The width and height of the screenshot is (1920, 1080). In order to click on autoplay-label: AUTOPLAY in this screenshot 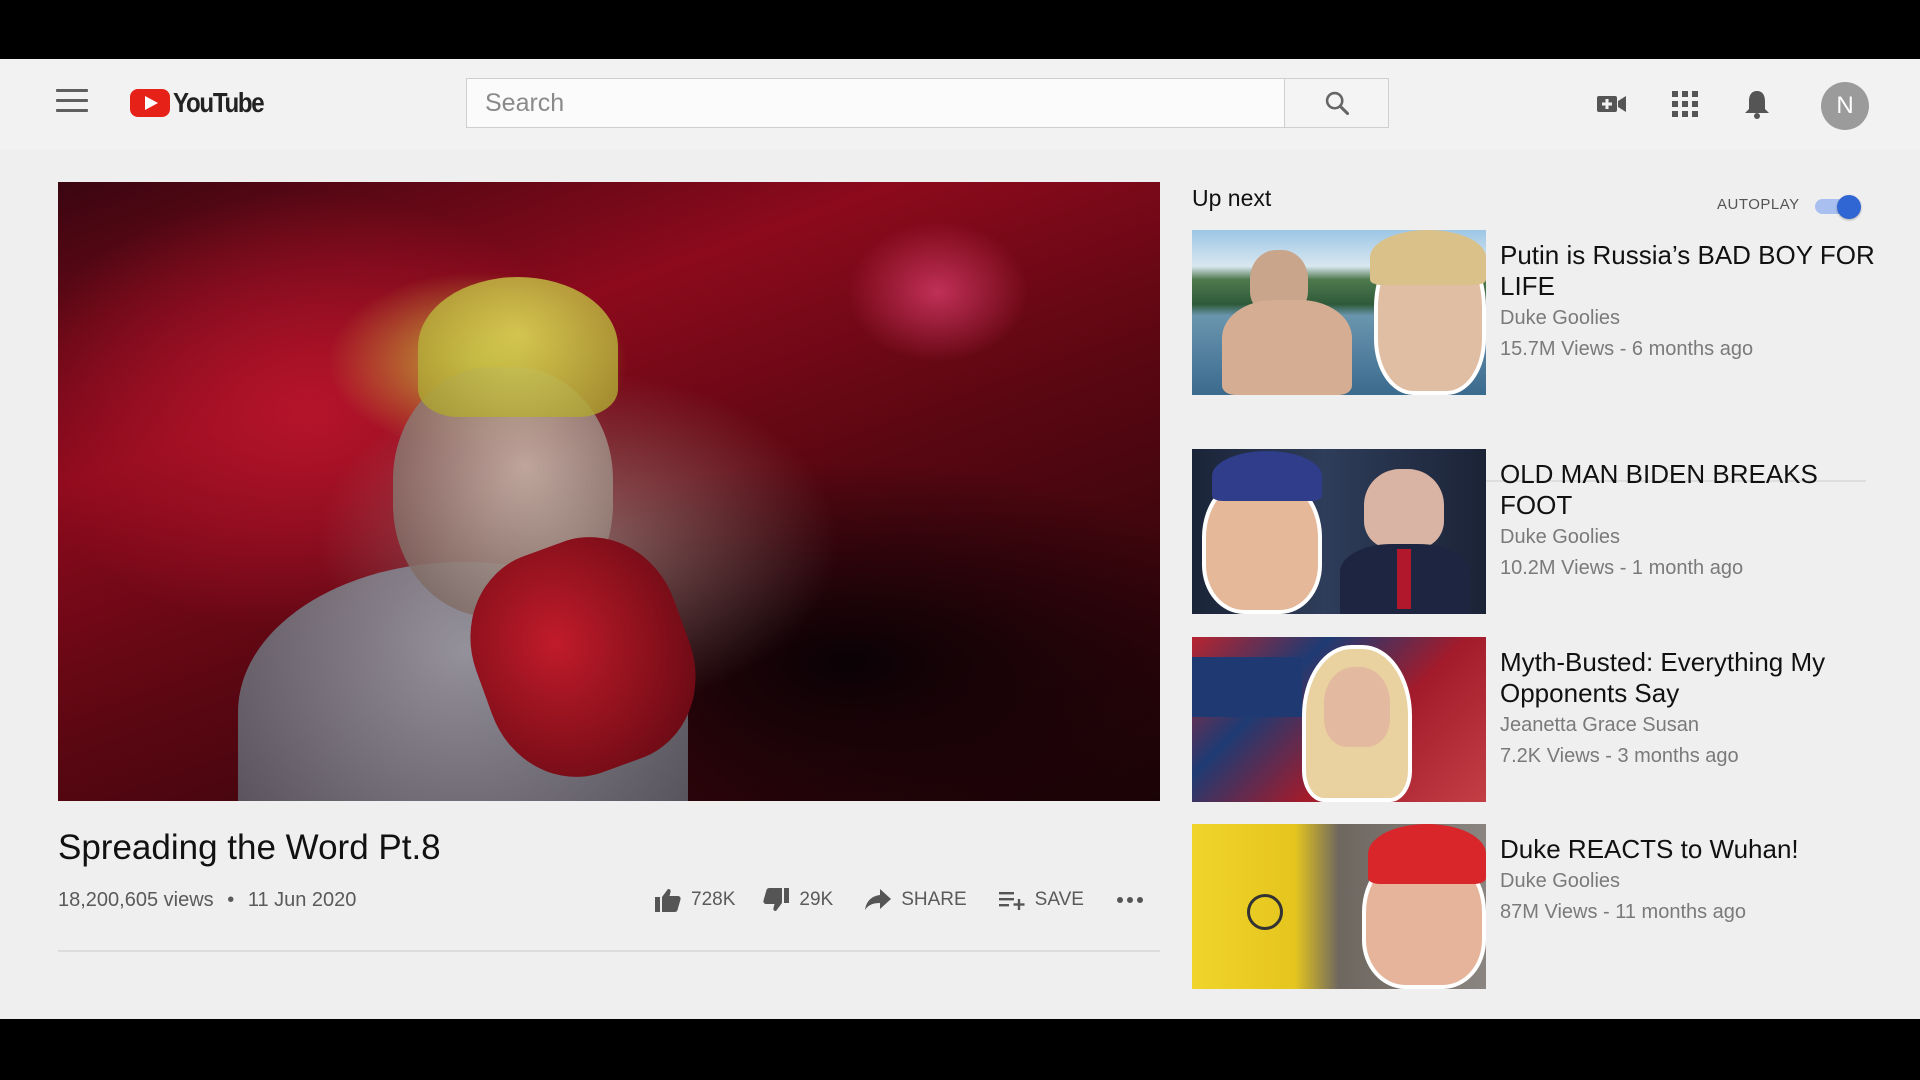, I will do `click(1758, 204)`.